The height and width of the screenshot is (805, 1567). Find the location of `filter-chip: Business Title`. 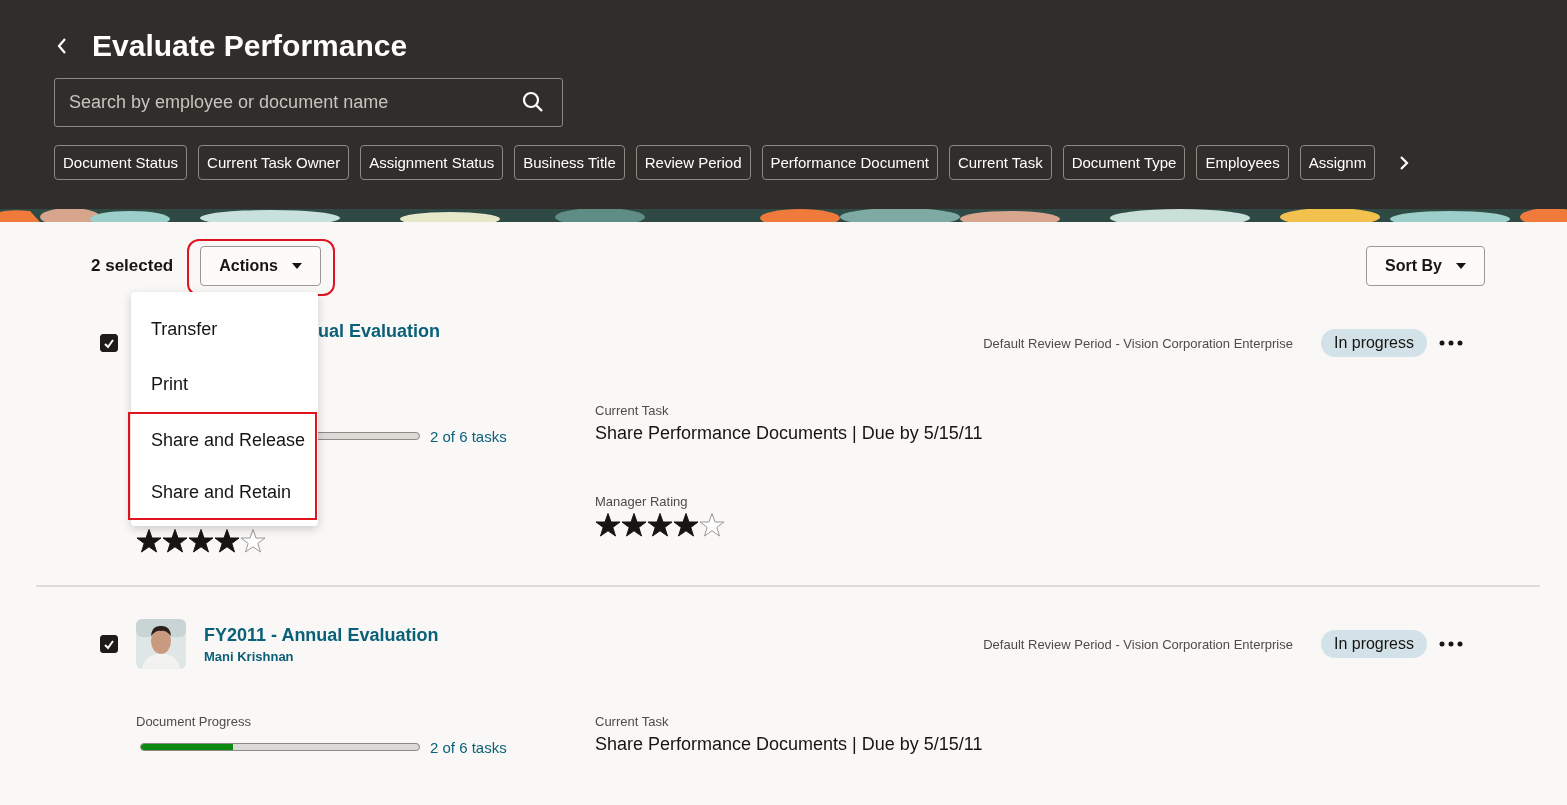

filter-chip: Business Title is located at coordinates (569, 162).